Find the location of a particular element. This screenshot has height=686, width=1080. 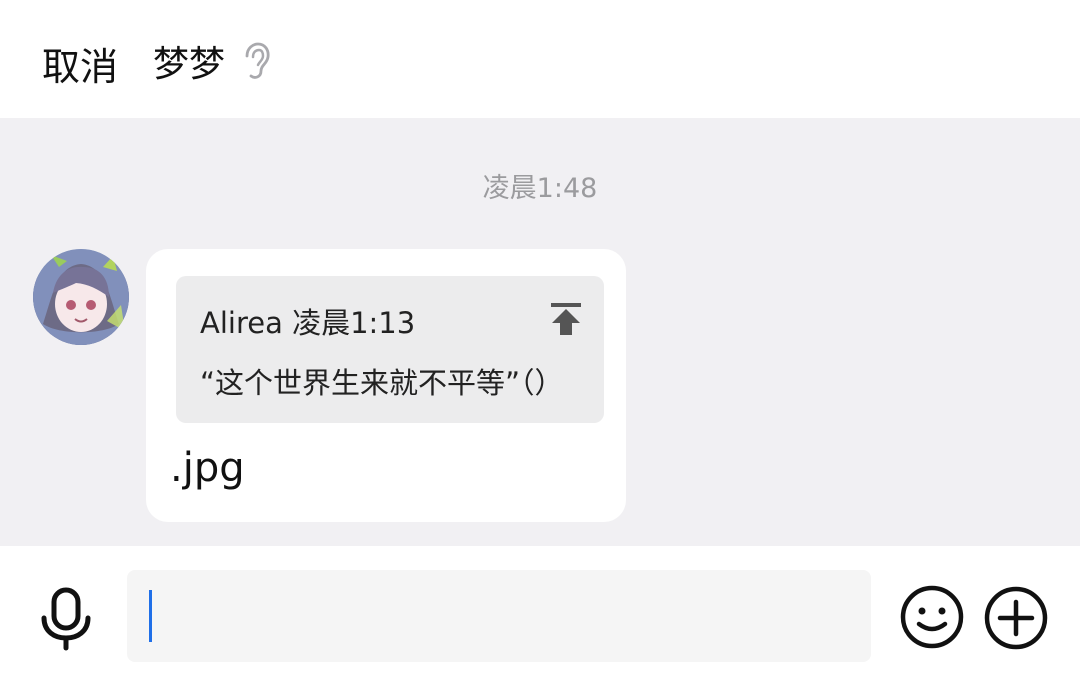

quoted-message: Alirea 凌晨1:13 “这个世界生来就不平等”（） is located at coordinates (390, 349).